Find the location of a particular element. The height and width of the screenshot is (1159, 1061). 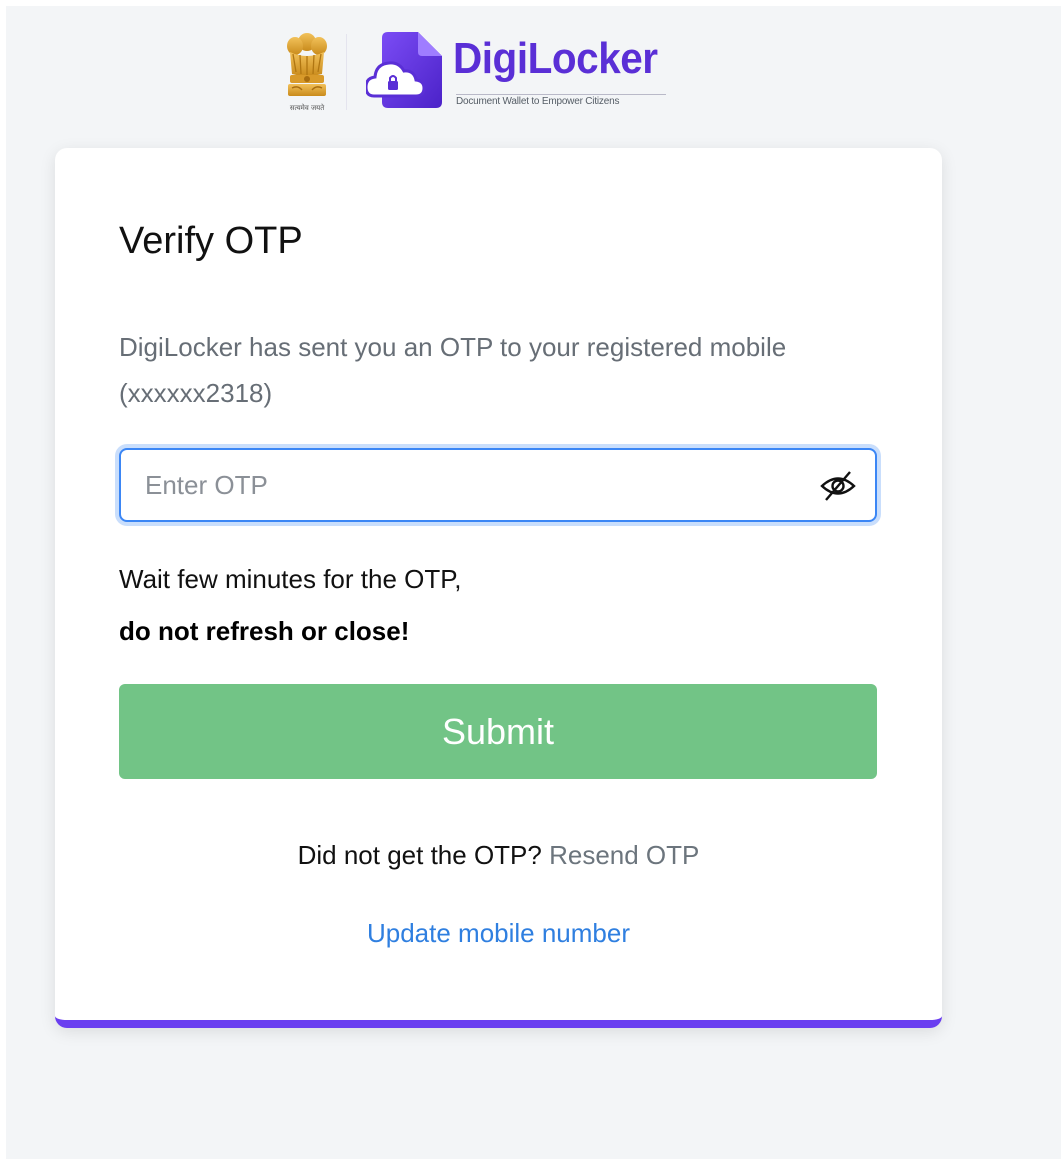

page-title: Verify OTP is located at coordinates (211, 241).